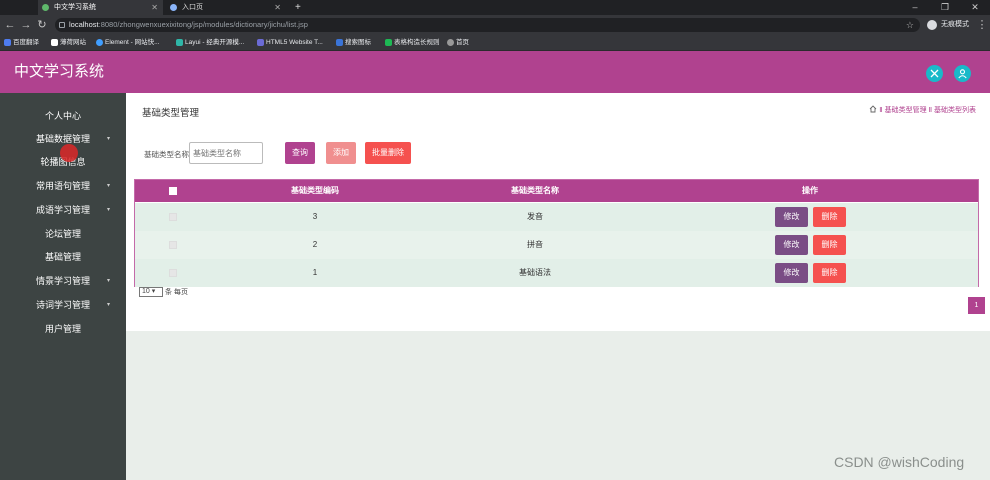 This screenshot has width=990, height=480. I want to click on info-icon, so click(62, 25).